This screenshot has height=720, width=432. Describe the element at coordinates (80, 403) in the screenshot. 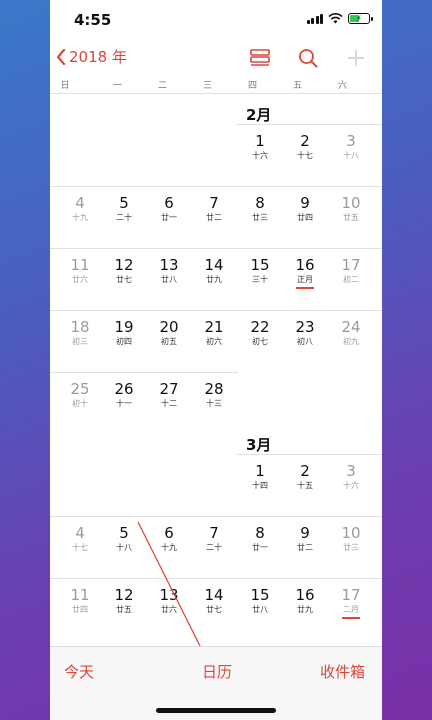

I see `lunar-date: 初十` at that location.